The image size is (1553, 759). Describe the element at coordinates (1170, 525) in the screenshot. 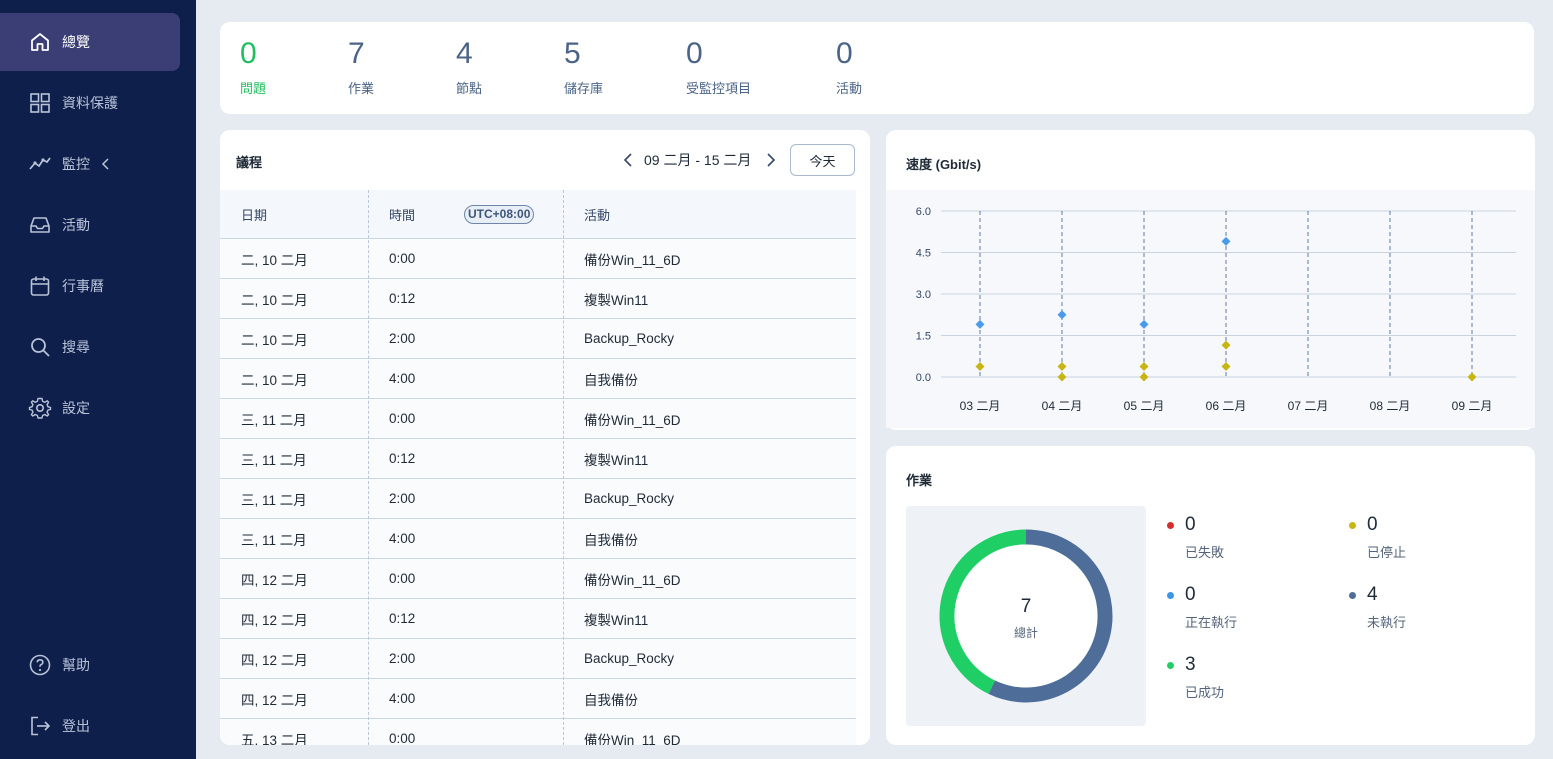

I see `legend-dot` at that location.